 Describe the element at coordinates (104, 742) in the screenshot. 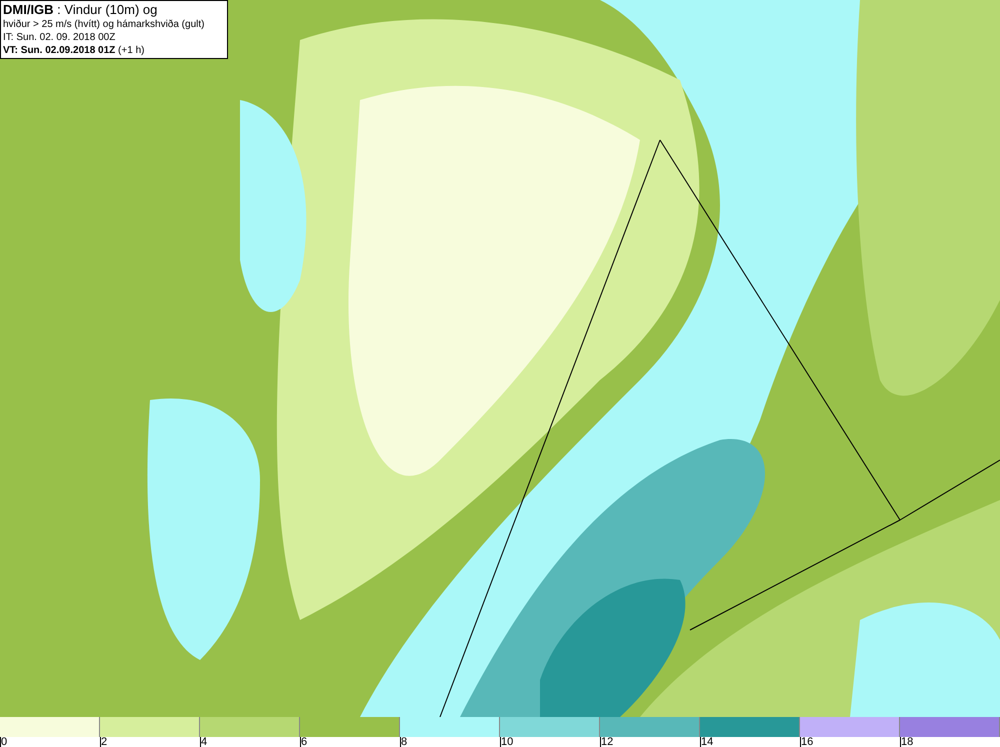

I see `legend-label: 2` at that location.